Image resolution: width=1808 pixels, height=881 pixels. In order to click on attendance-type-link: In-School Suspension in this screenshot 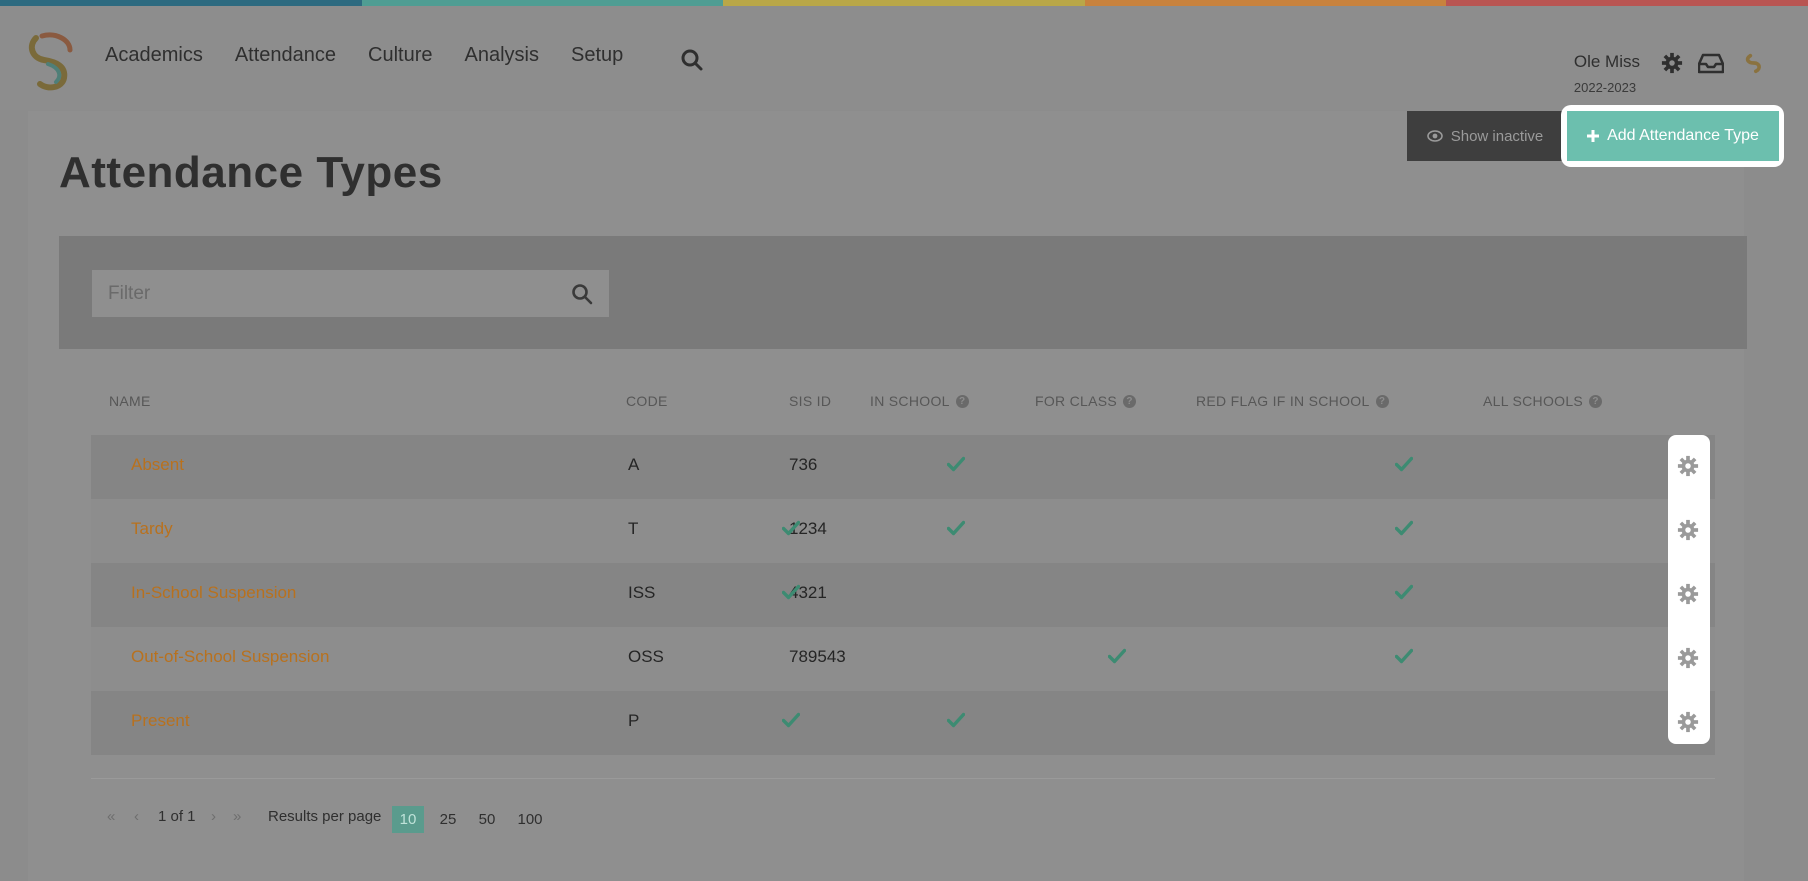, I will do `click(213, 593)`.